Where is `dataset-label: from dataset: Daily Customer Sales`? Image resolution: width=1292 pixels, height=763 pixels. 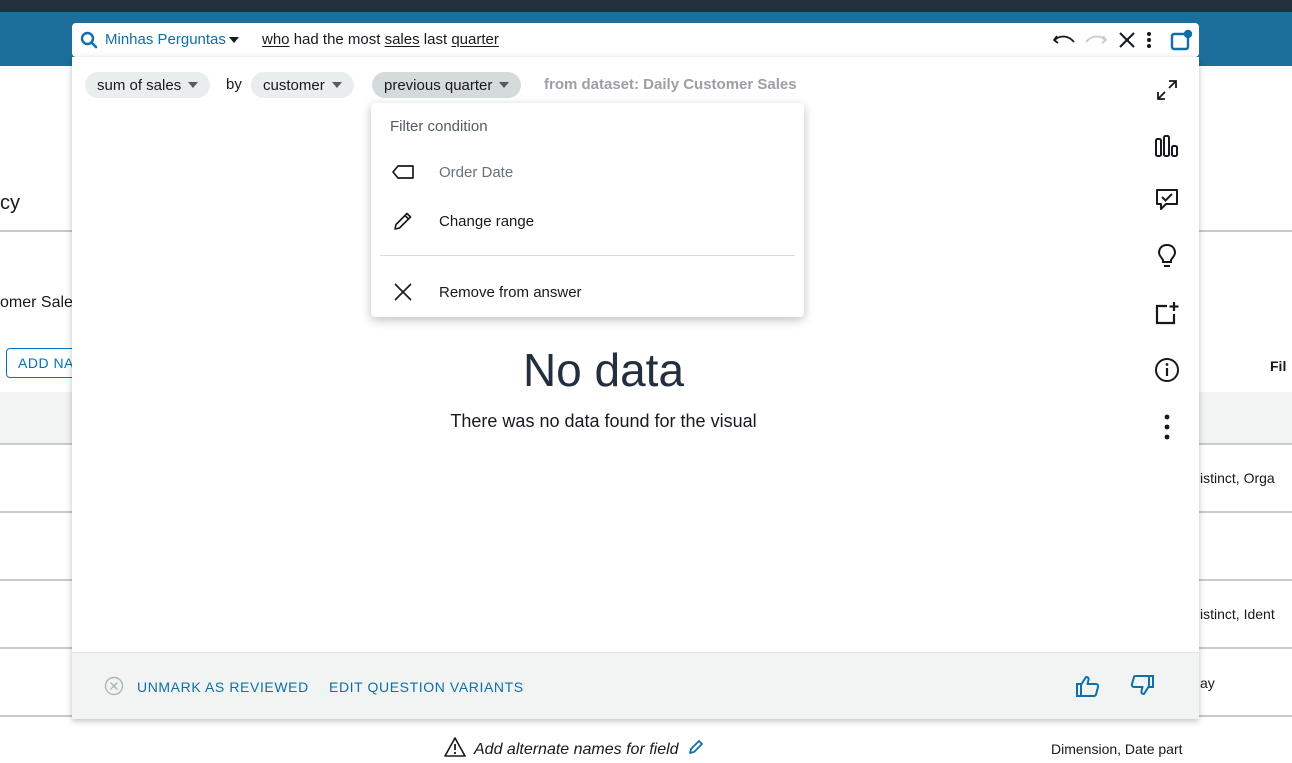 dataset-label: from dataset: Daily Customer Sales is located at coordinates (670, 84).